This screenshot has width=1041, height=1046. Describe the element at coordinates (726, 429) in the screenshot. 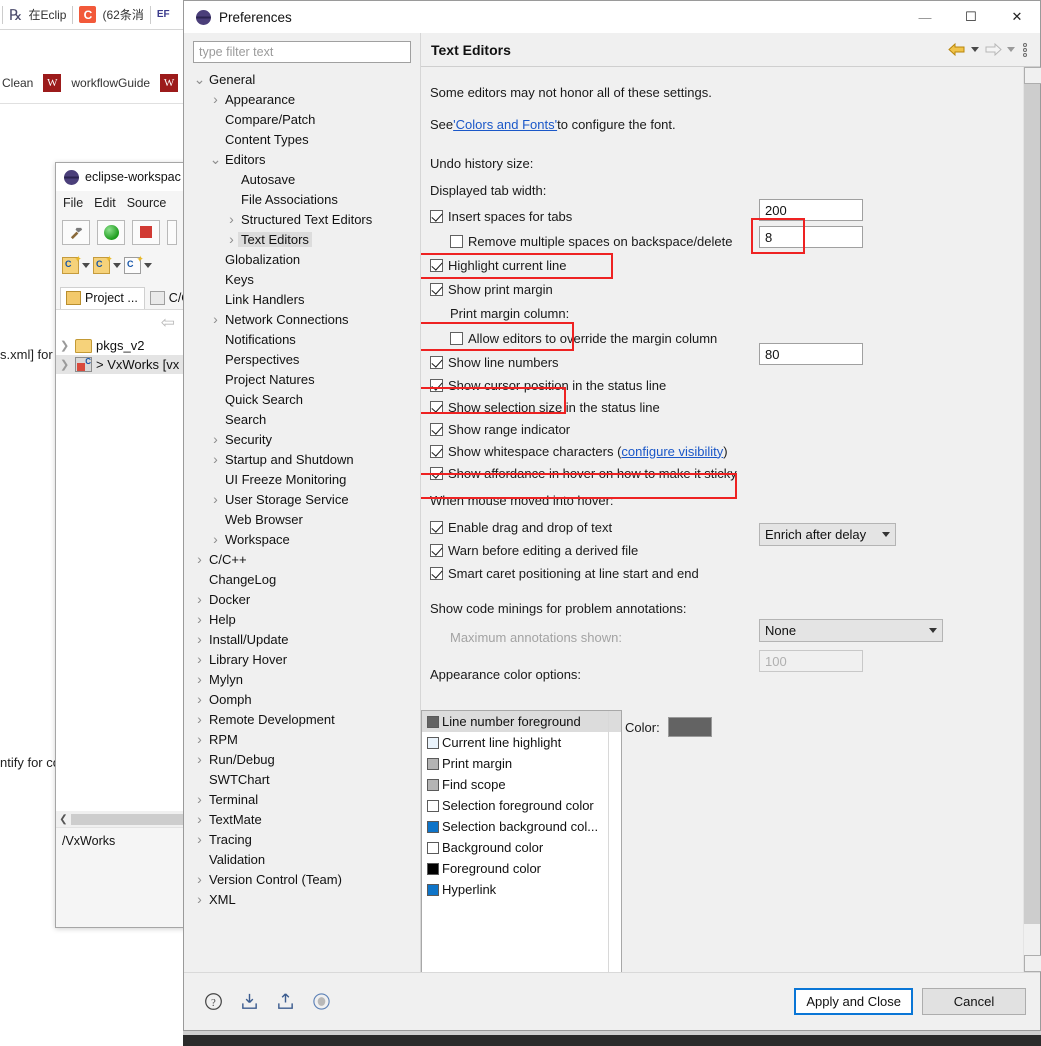

I see `range-indicator-row: Show range indicator` at that location.